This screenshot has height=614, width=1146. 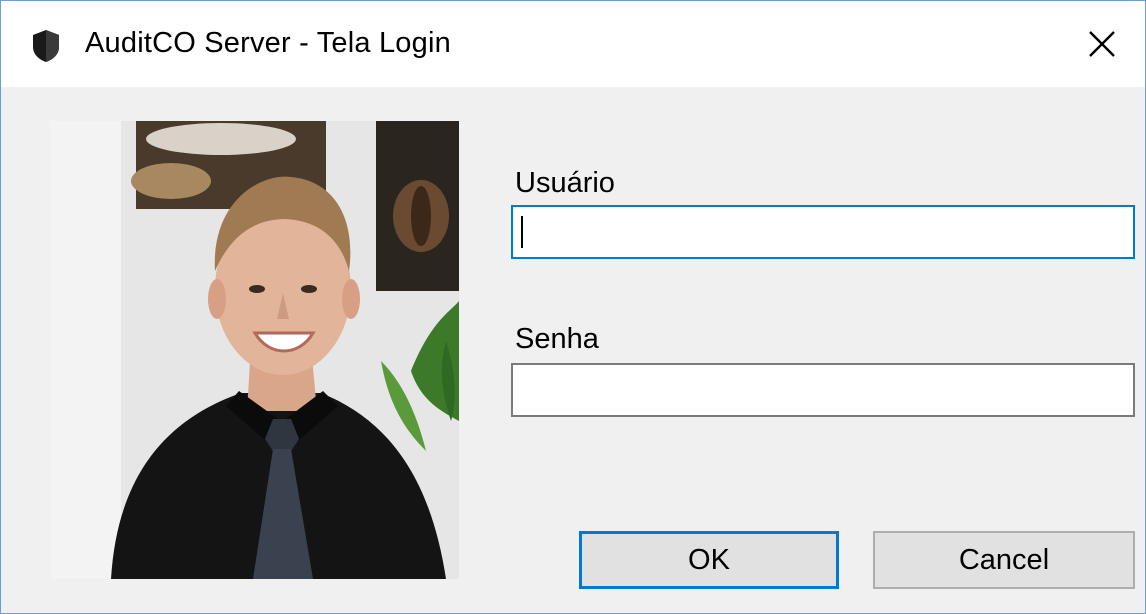 I want to click on shield-icon, so click(x=46, y=46).